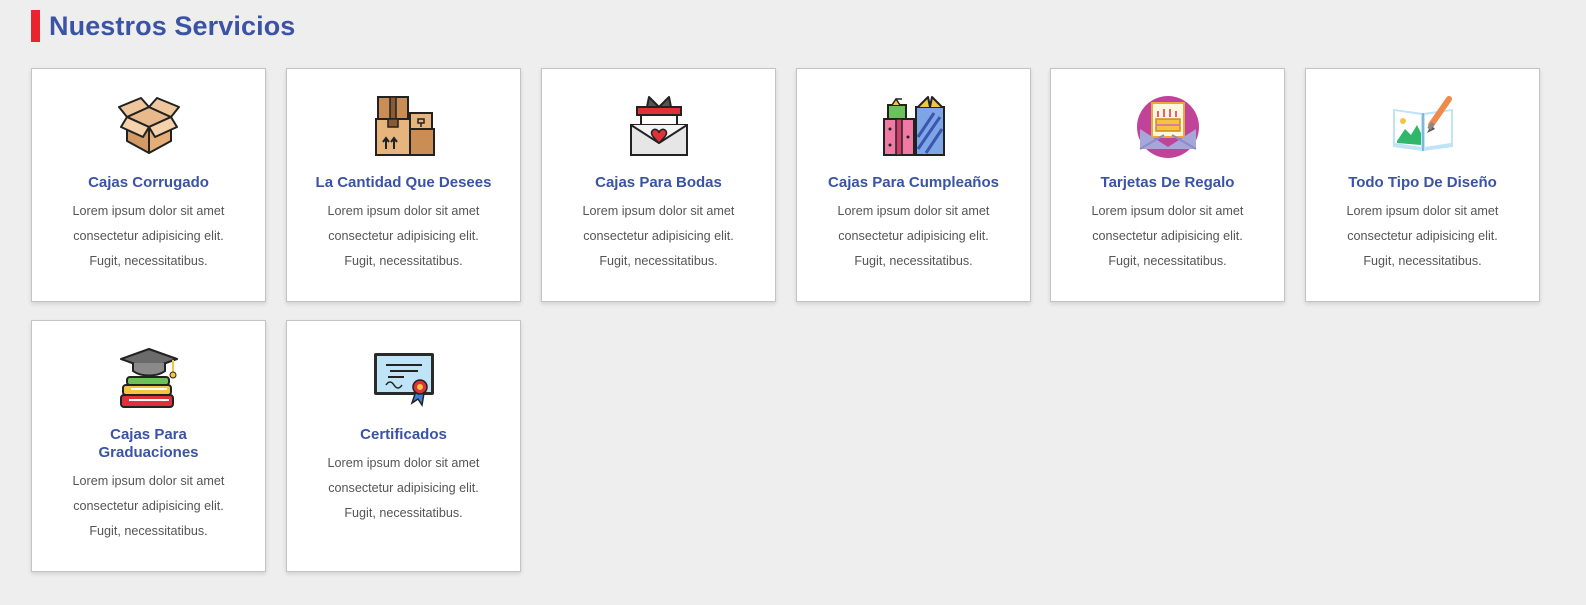 The image size is (1586, 605). What do you see at coordinates (149, 127) in the screenshot?
I see `open-box-icon` at bounding box center [149, 127].